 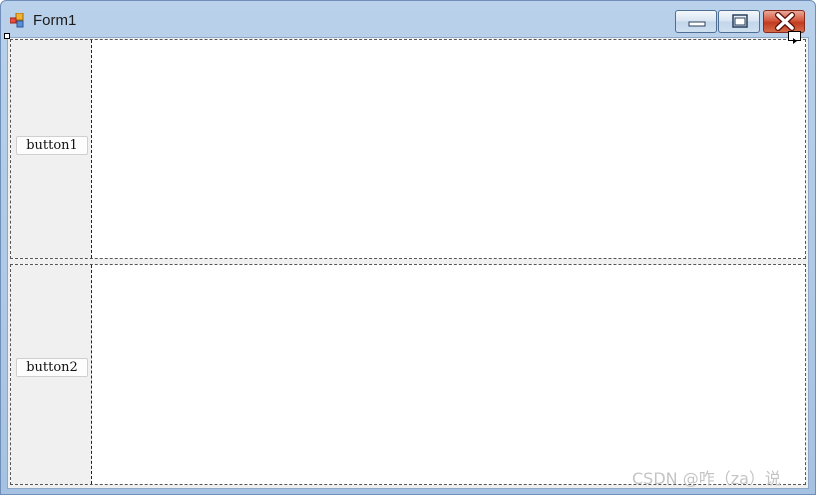 I want to click on button1: button1, so click(x=52, y=145).